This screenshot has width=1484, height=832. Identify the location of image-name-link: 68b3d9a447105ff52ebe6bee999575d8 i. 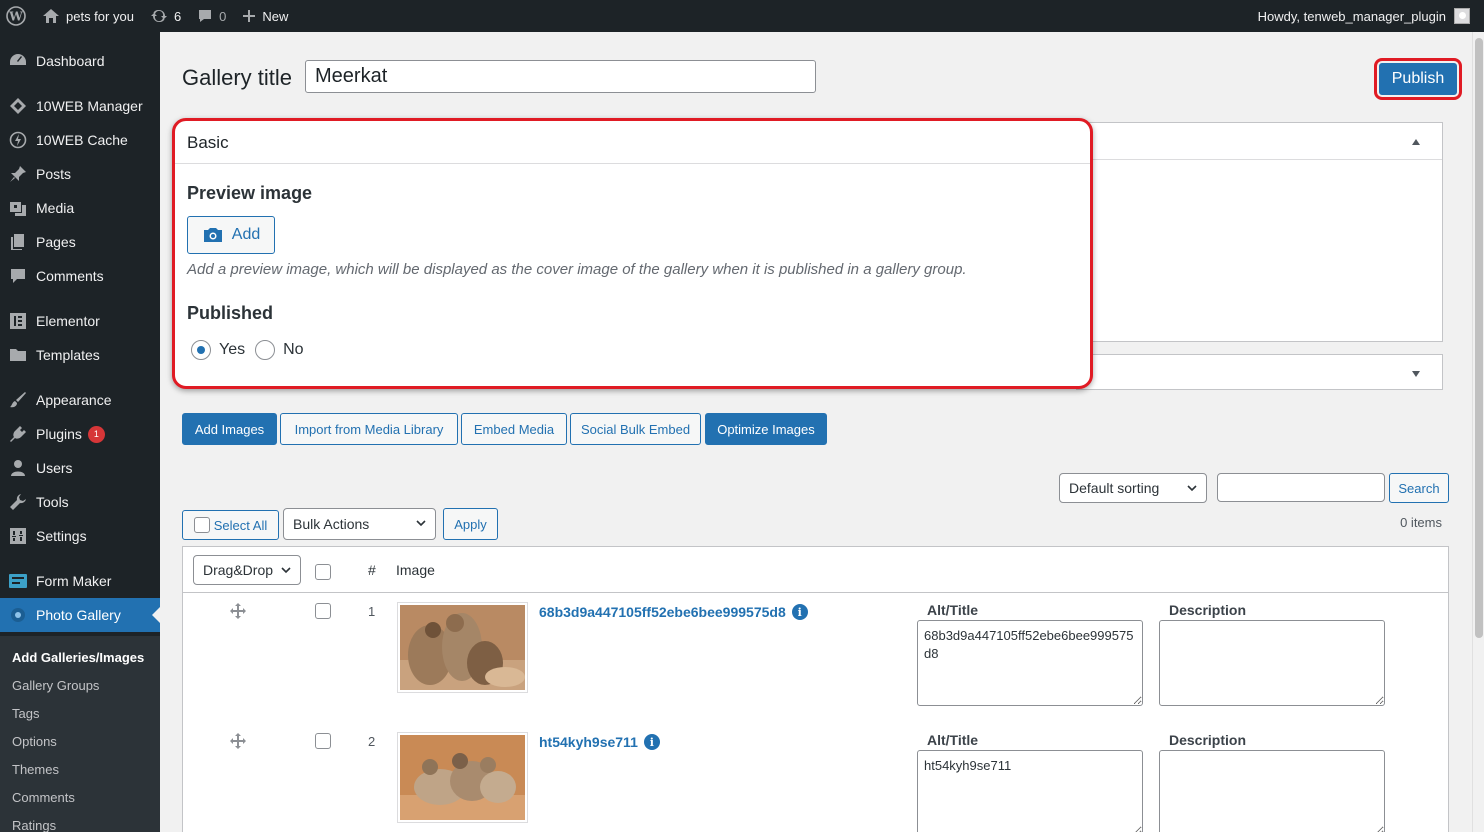
(673, 612).